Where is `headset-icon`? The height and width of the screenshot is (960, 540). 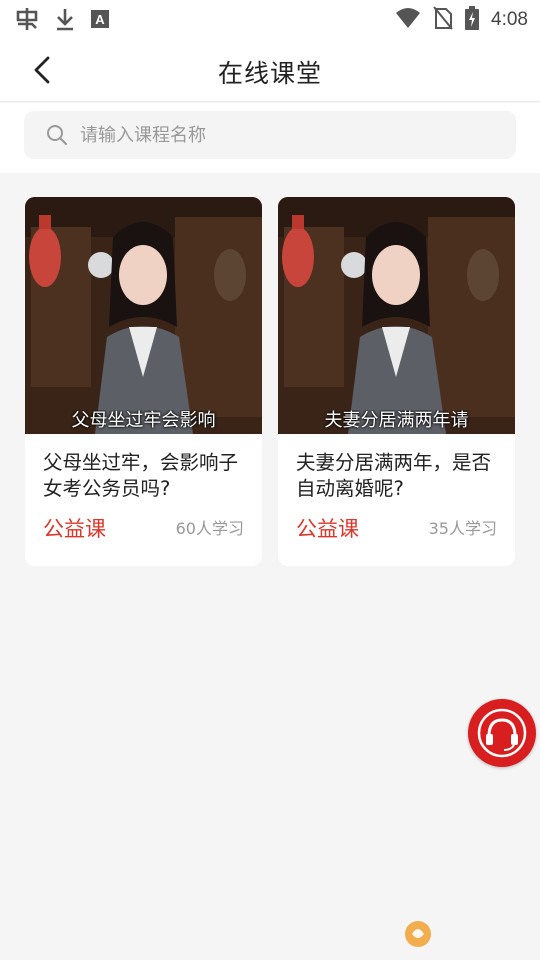 headset-icon is located at coordinates (502, 733).